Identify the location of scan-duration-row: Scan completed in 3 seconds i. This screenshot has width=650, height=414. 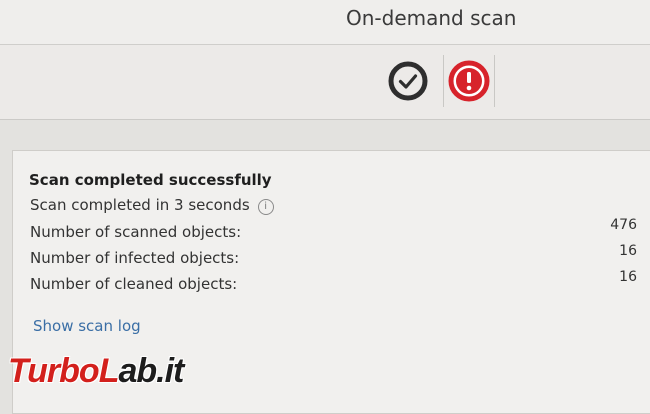
(340, 205).